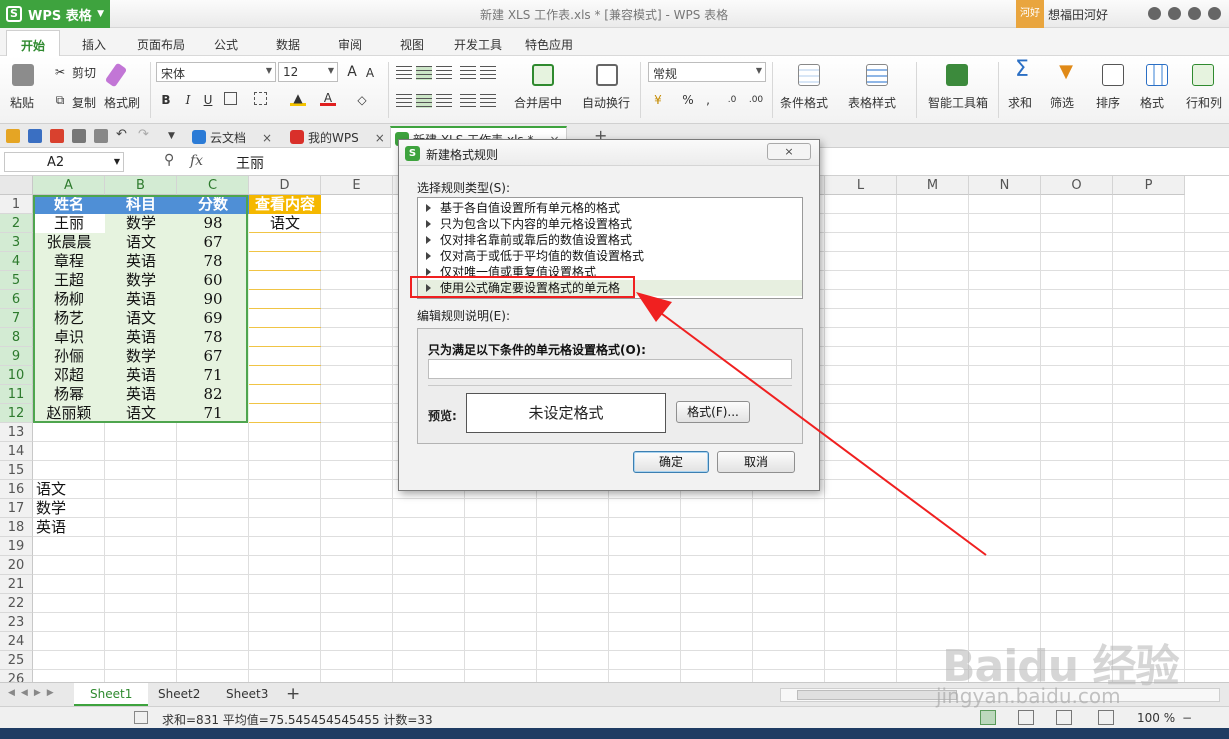 The image size is (1229, 739). Describe the element at coordinates (352, 72) in the screenshot. I see `increase-font-icon: A` at that location.